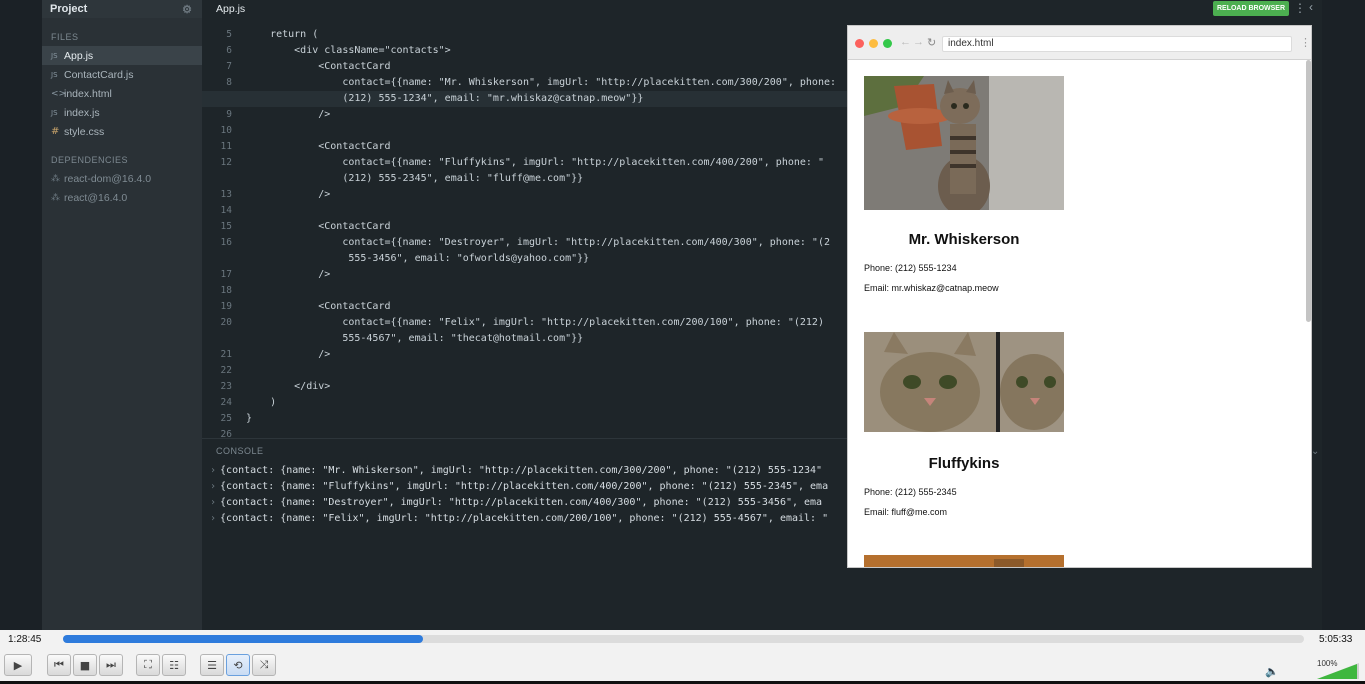  What do you see at coordinates (226, 306) in the screenshot?
I see `line-number: 19` at bounding box center [226, 306].